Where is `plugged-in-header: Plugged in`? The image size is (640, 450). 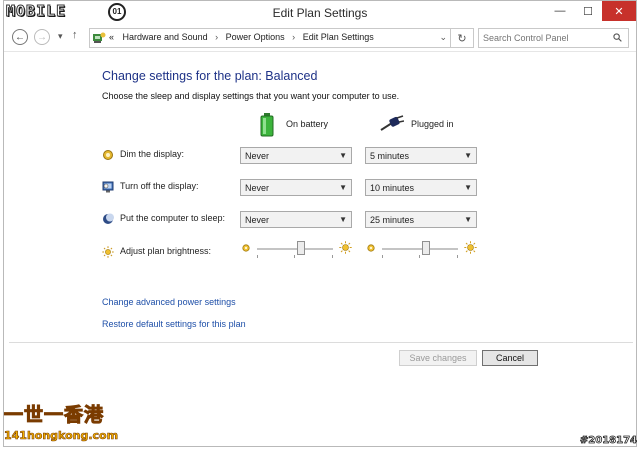 plugged-in-header: Plugged in is located at coordinates (435, 126).